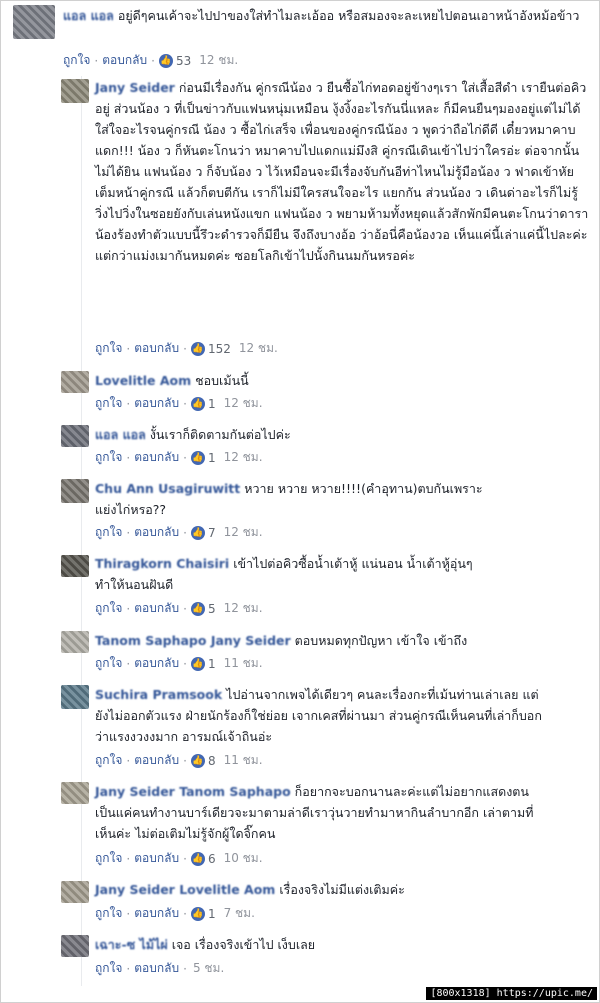 Image resolution: width=600 pixels, height=1003 pixels. What do you see at coordinates (342, 889) in the screenshot?
I see `comment-text: เรื่องจริงไม่มีแต่งเติมค่ะ` at bounding box center [342, 889].